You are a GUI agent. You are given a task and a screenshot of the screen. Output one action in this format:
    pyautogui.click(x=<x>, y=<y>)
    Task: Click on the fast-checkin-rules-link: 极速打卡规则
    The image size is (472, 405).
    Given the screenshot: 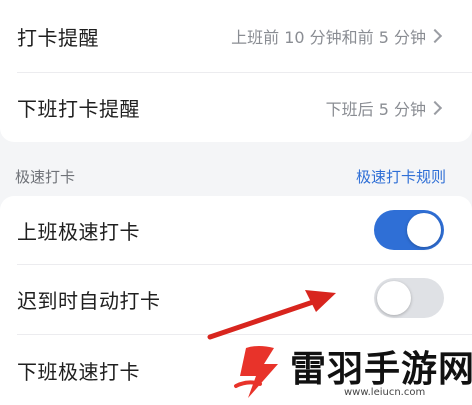 What is the action you would take?
    pyautogui.click(x=401, y=176)
    